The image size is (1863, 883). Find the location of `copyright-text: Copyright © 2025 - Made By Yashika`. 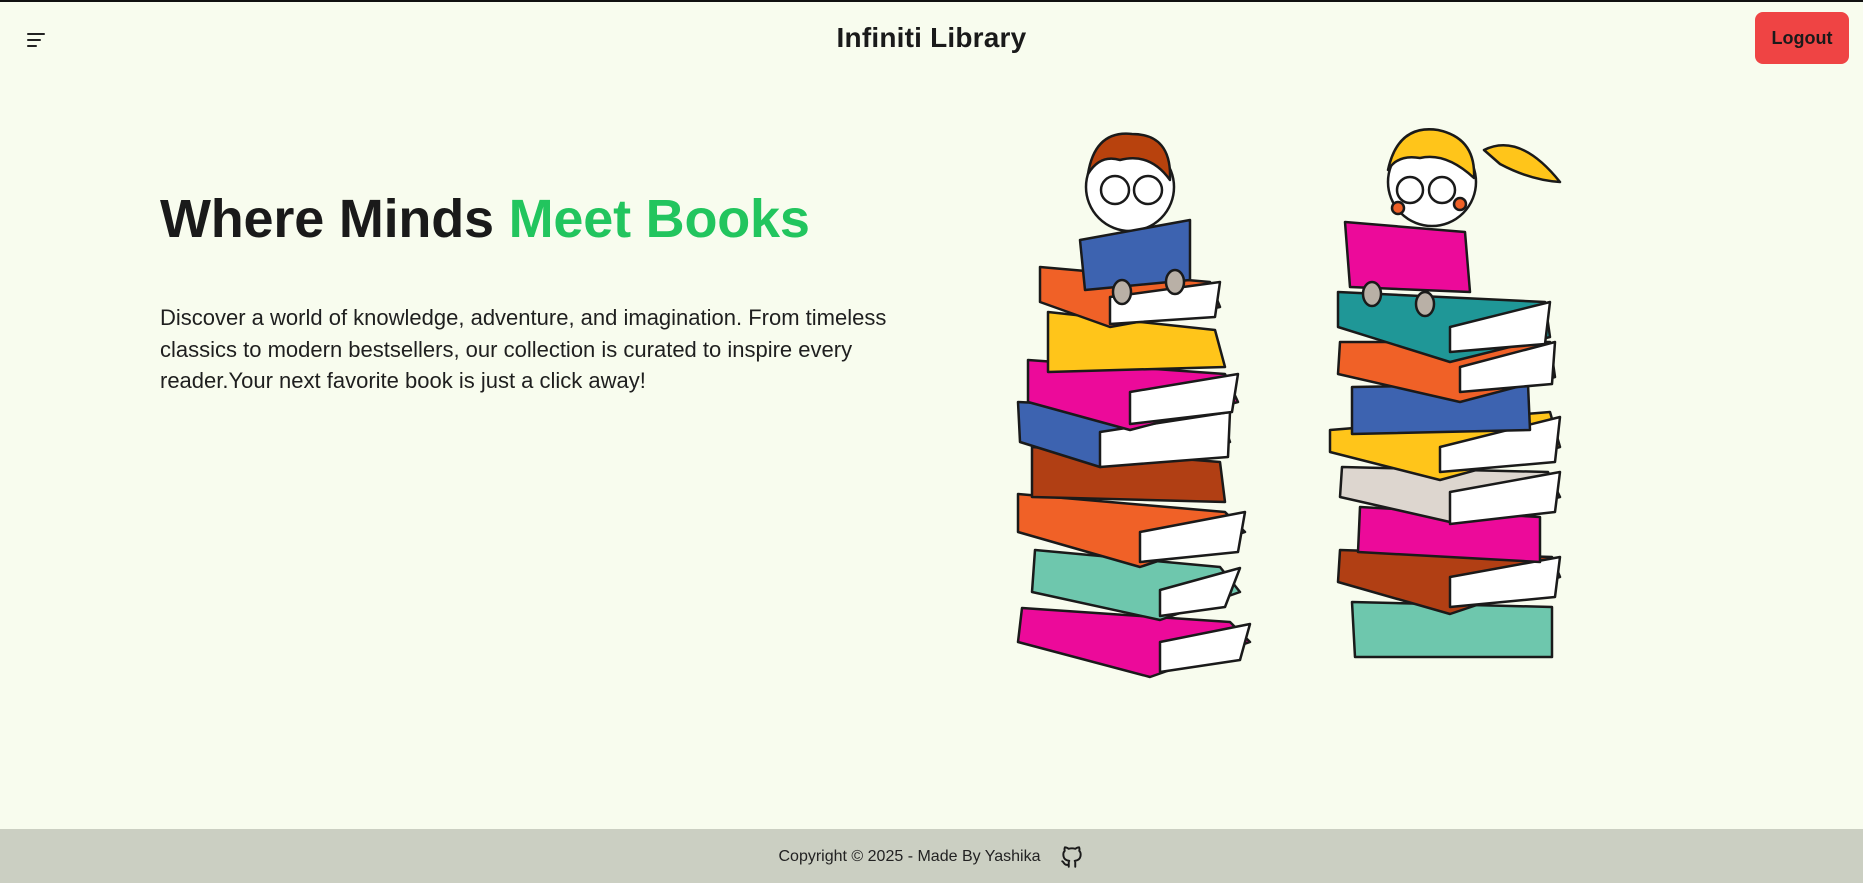

copyright-text: Copyright © 2025 - Made By Yashika is located at coordinates (909, 856).